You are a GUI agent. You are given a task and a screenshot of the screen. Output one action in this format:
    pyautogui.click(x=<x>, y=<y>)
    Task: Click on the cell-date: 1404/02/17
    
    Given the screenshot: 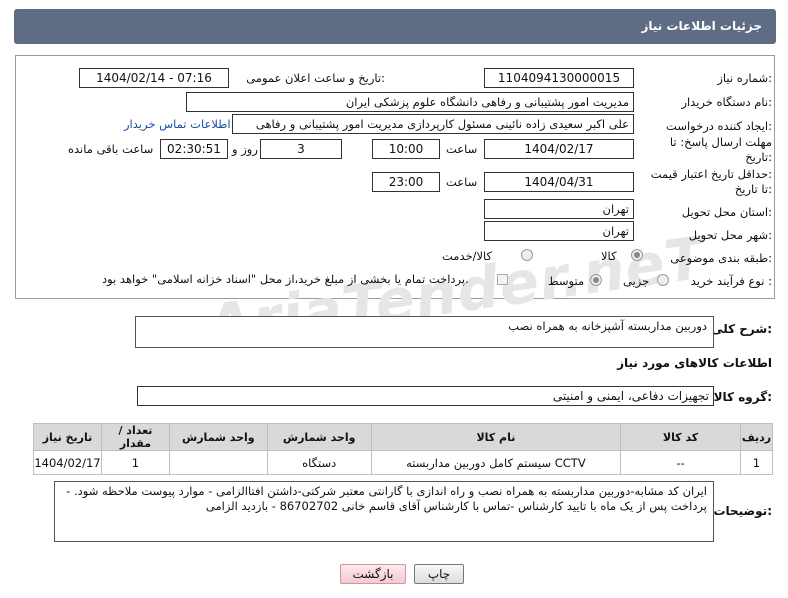 What is the action you would take?
    pyautogui.click(x=67, y=462)
    